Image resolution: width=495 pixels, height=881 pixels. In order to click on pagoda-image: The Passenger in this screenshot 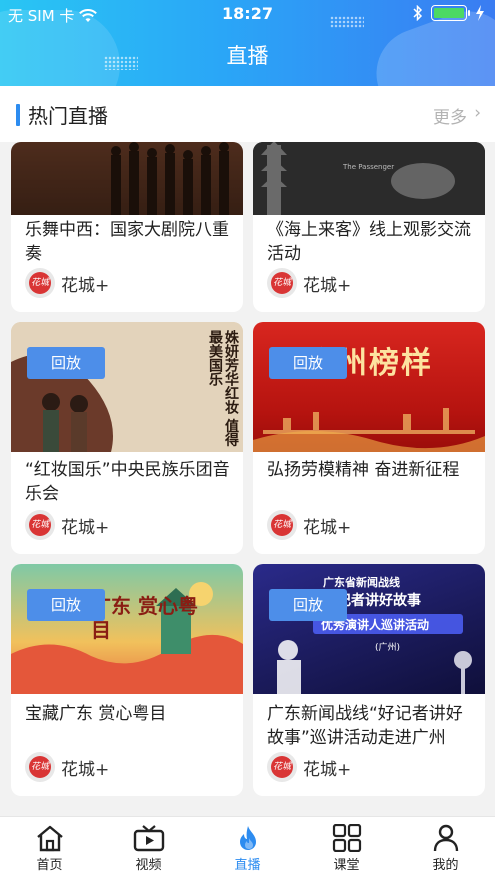, I will do `click(369, 178)`.